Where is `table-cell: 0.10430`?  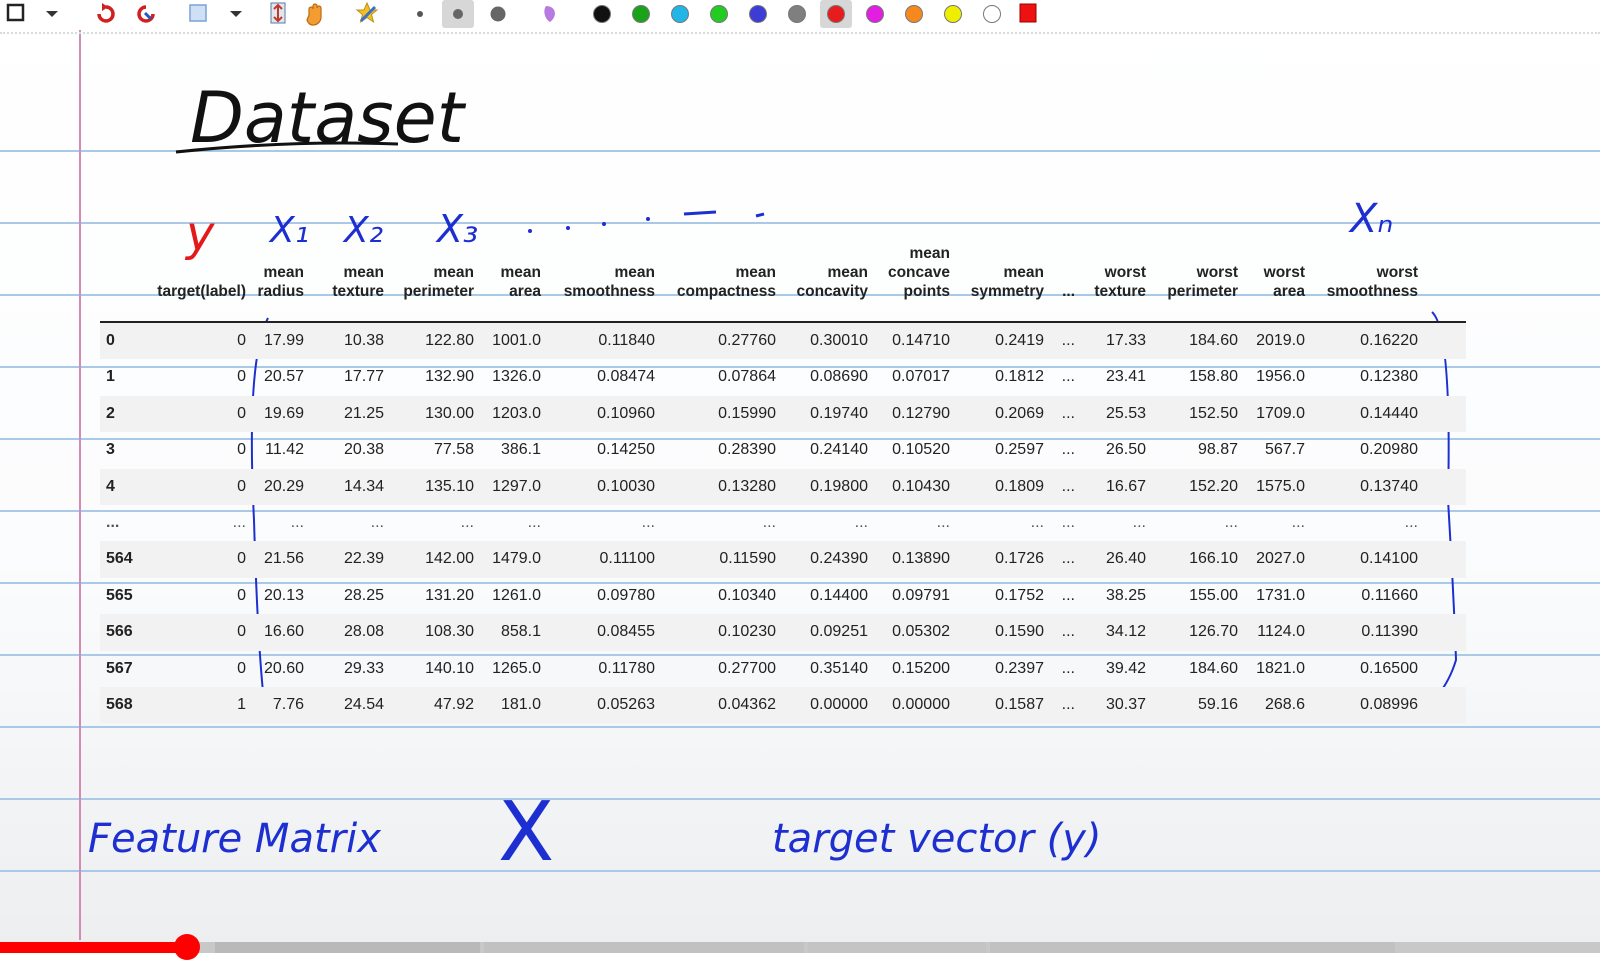 table-cell: 0.10430 is located at coordinates (921, 486).